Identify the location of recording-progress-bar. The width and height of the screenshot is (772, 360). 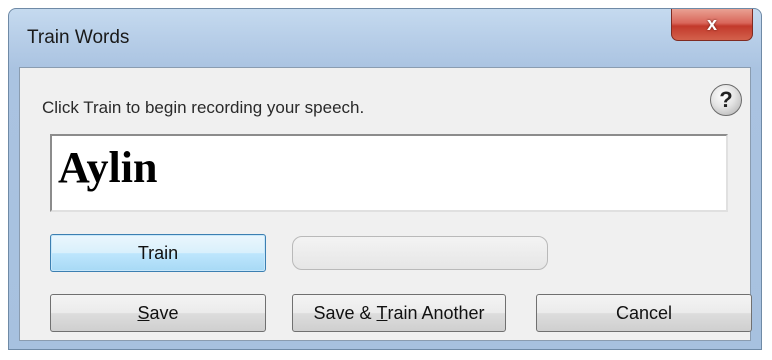
(420, 253).